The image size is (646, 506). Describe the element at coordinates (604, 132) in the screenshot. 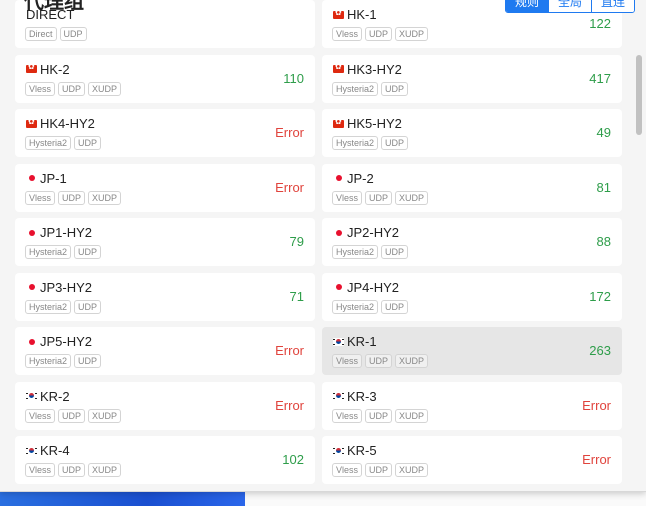

I see `latency-value: 49` at that location.